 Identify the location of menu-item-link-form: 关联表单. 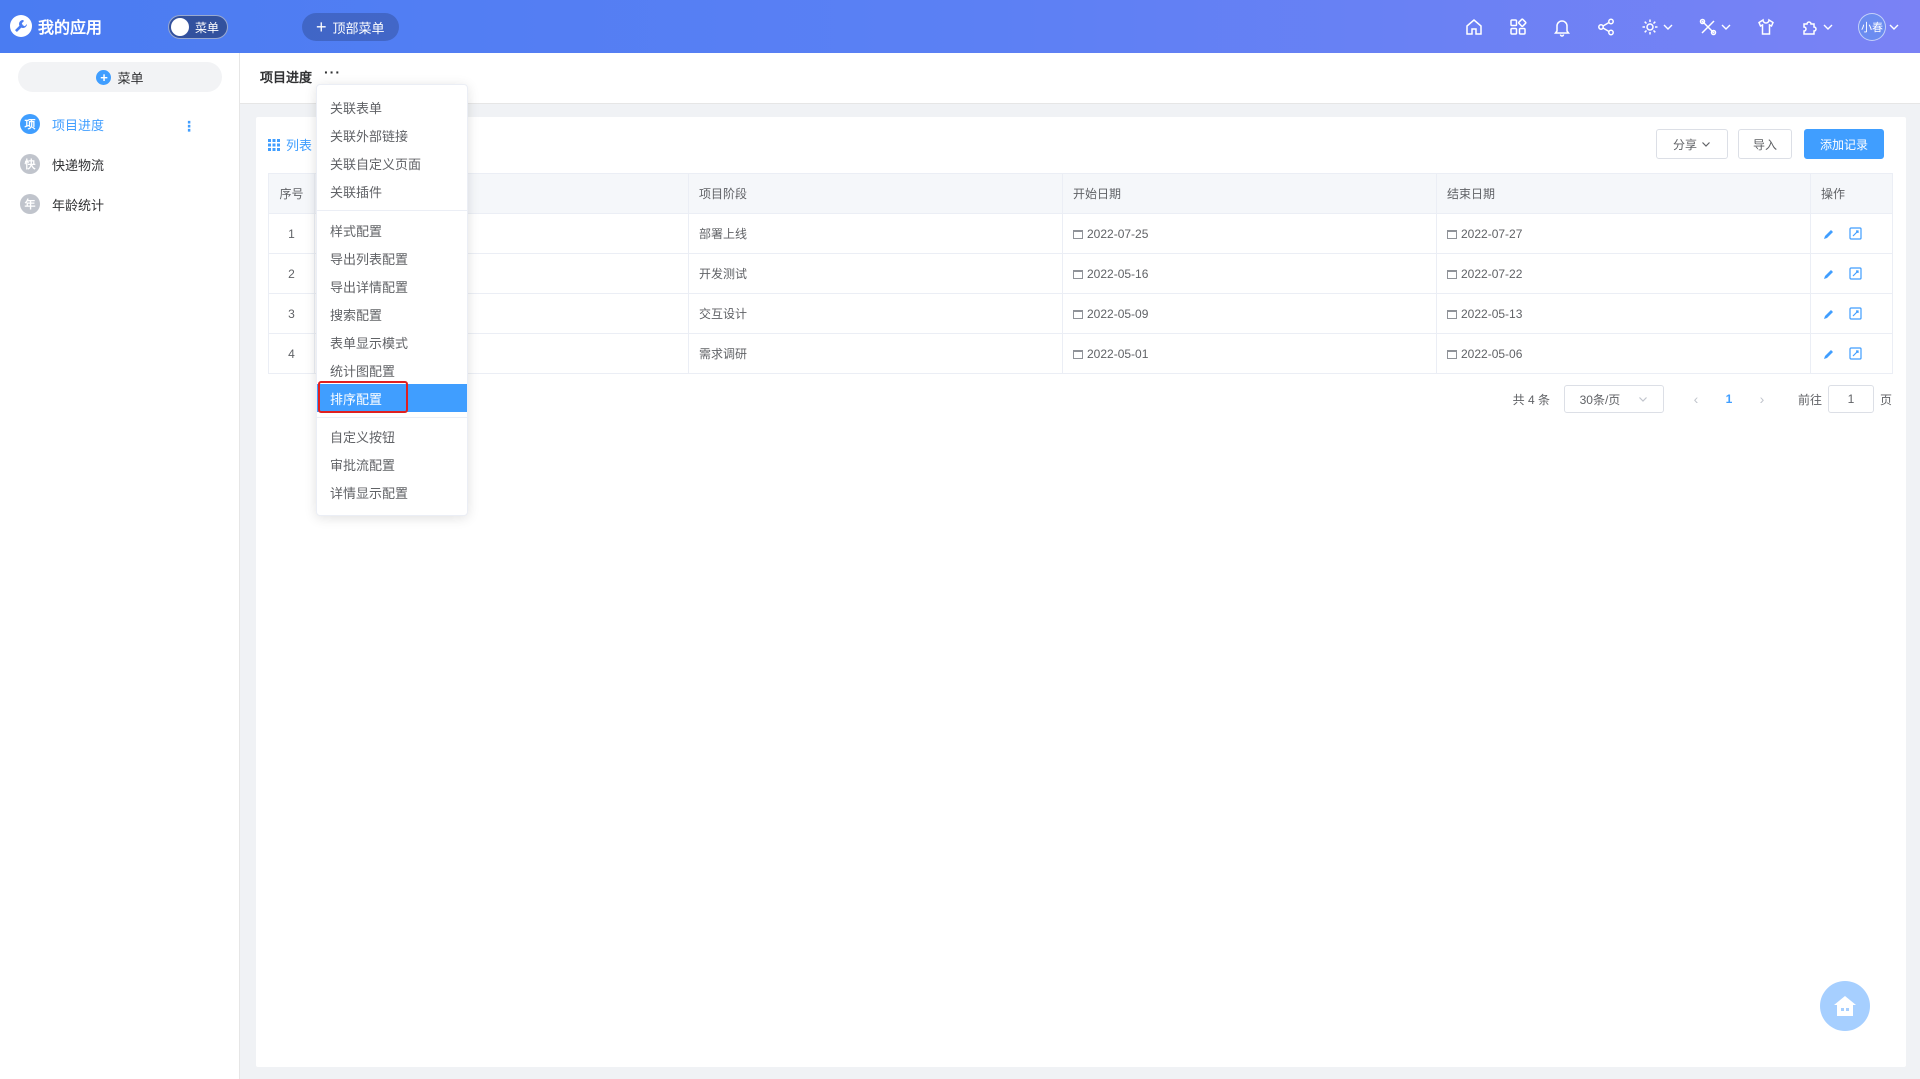
(392, 107).